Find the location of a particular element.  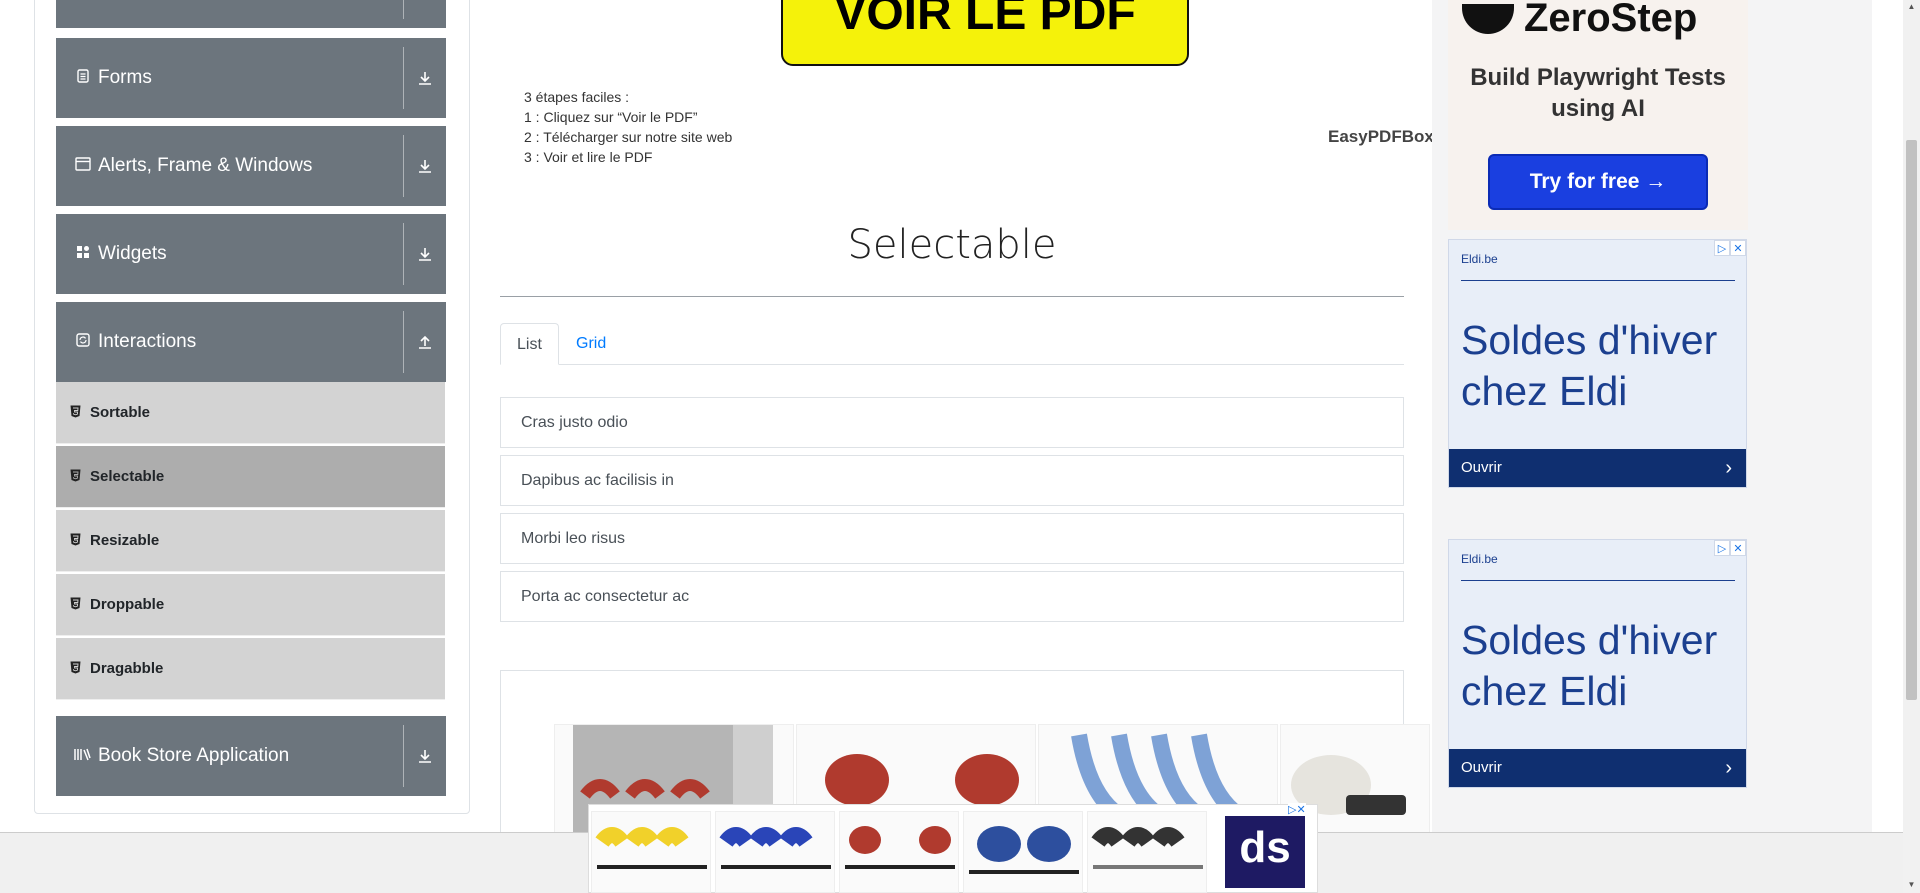

upload-arrow-icon is located at coordinates (425, 342).